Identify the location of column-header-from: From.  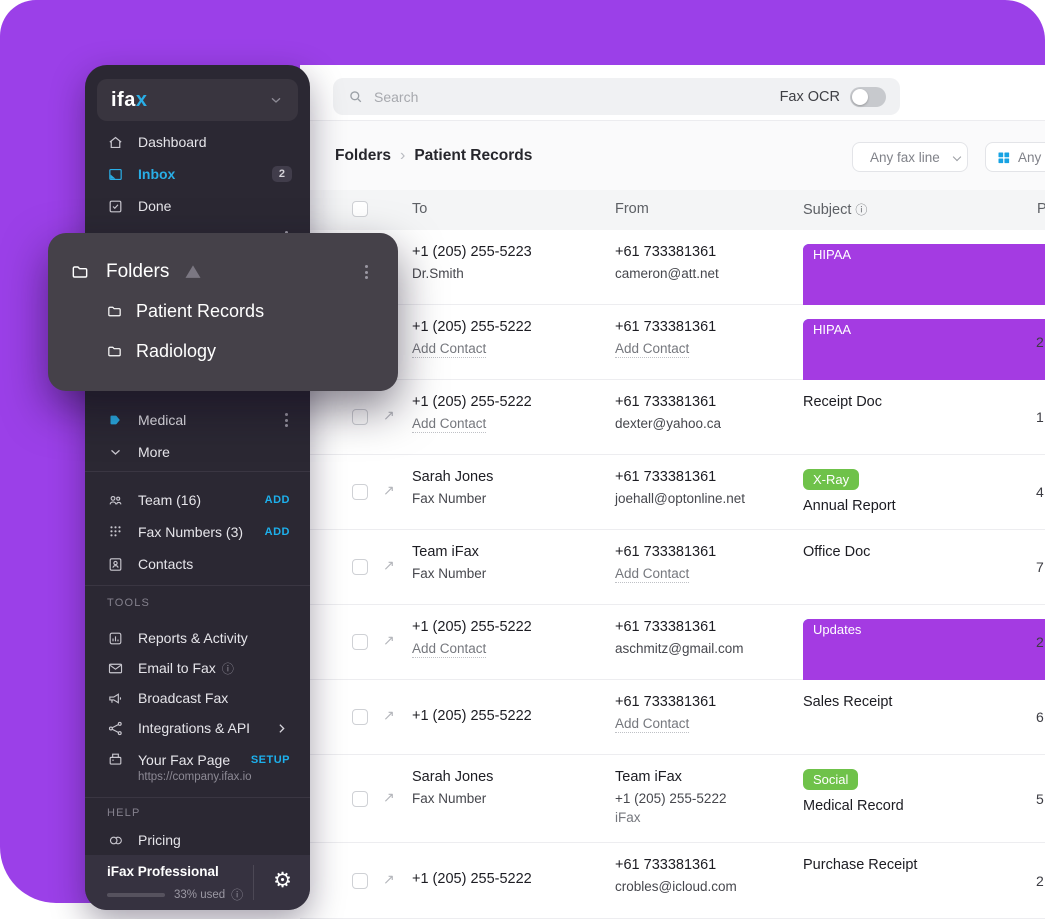
(632, 209).